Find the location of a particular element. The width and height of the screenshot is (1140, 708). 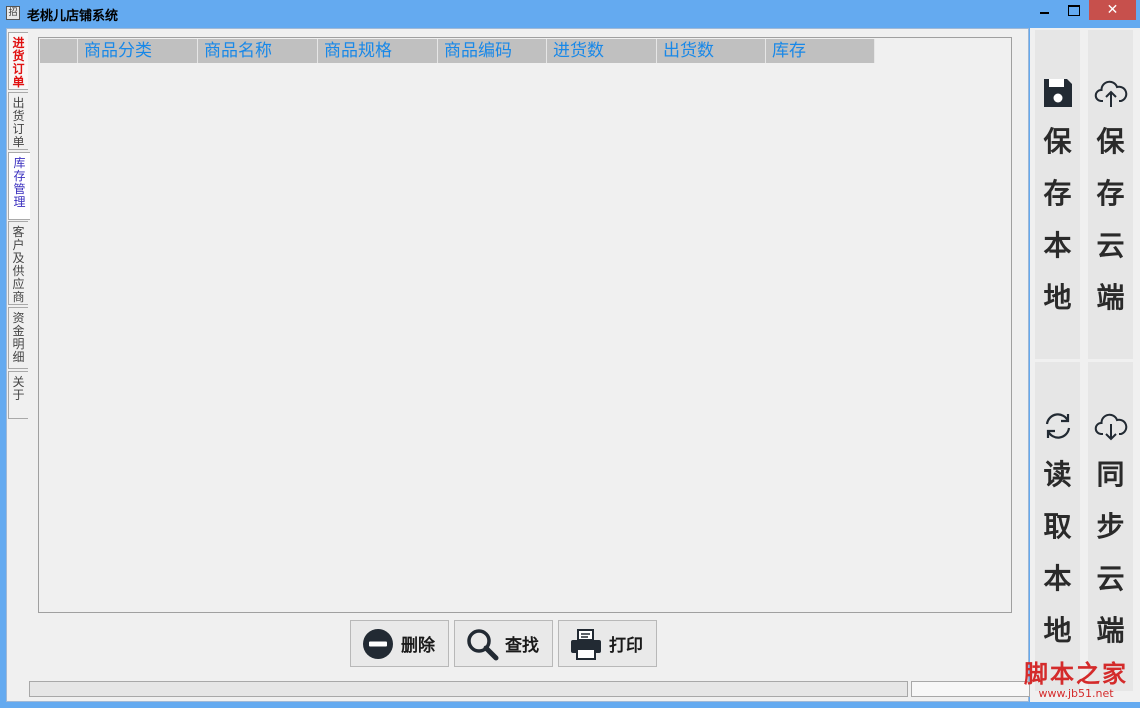

column-header-in-qty: 进货数 is located at coordinates (602, 51).